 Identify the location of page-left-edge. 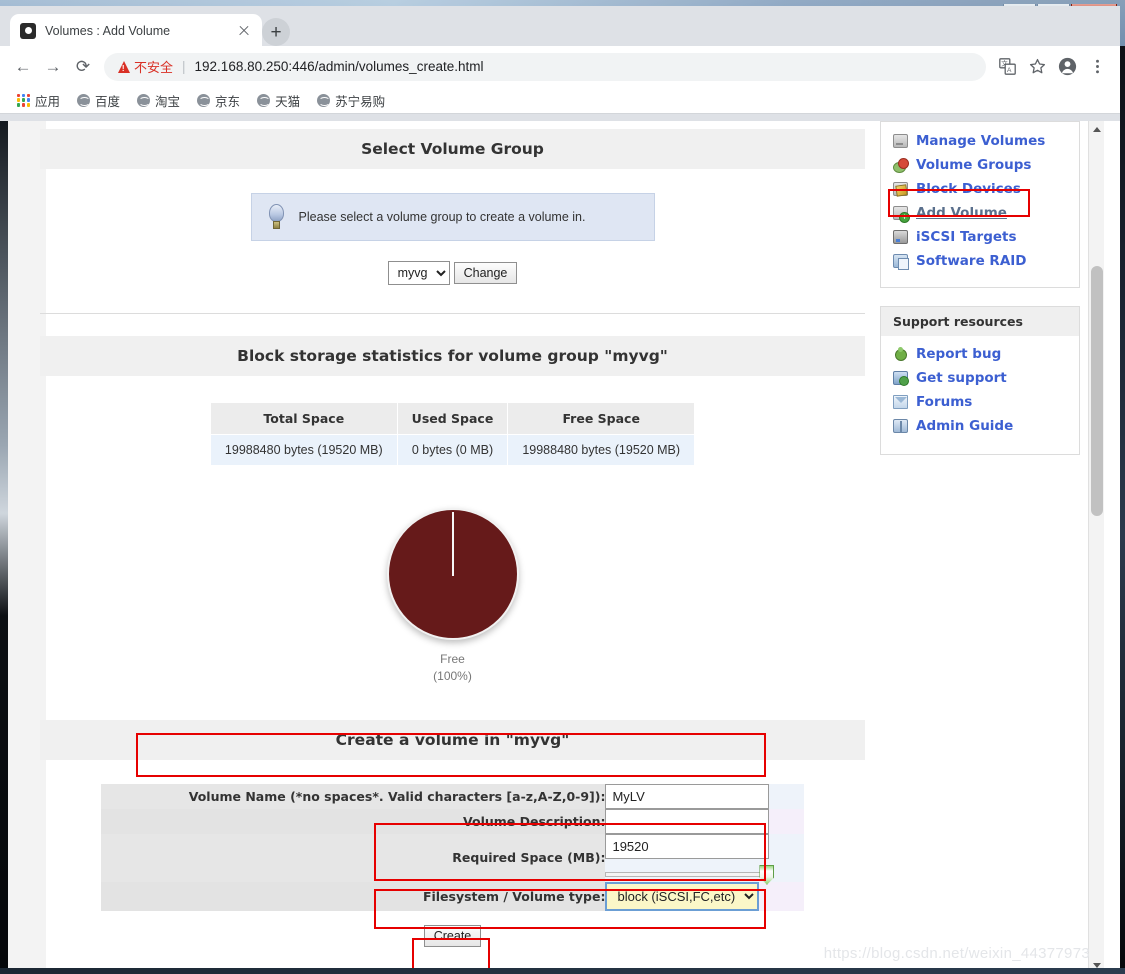
(4, 547).